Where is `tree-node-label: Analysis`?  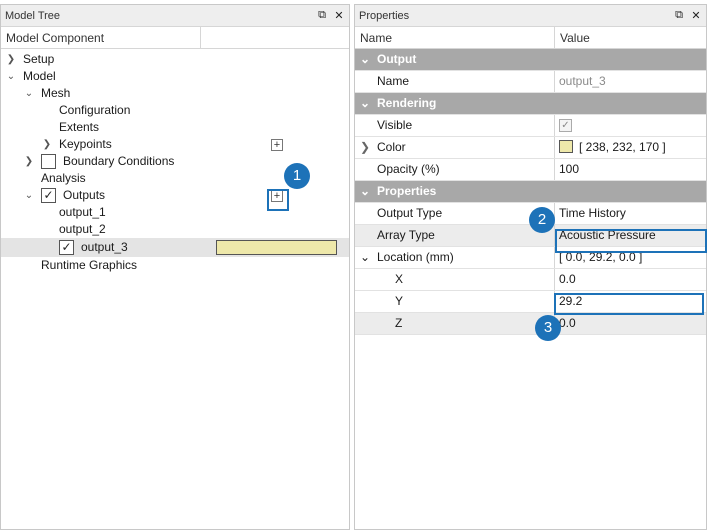
tree-node-label: Analysis is located at coordinates (63, 178).